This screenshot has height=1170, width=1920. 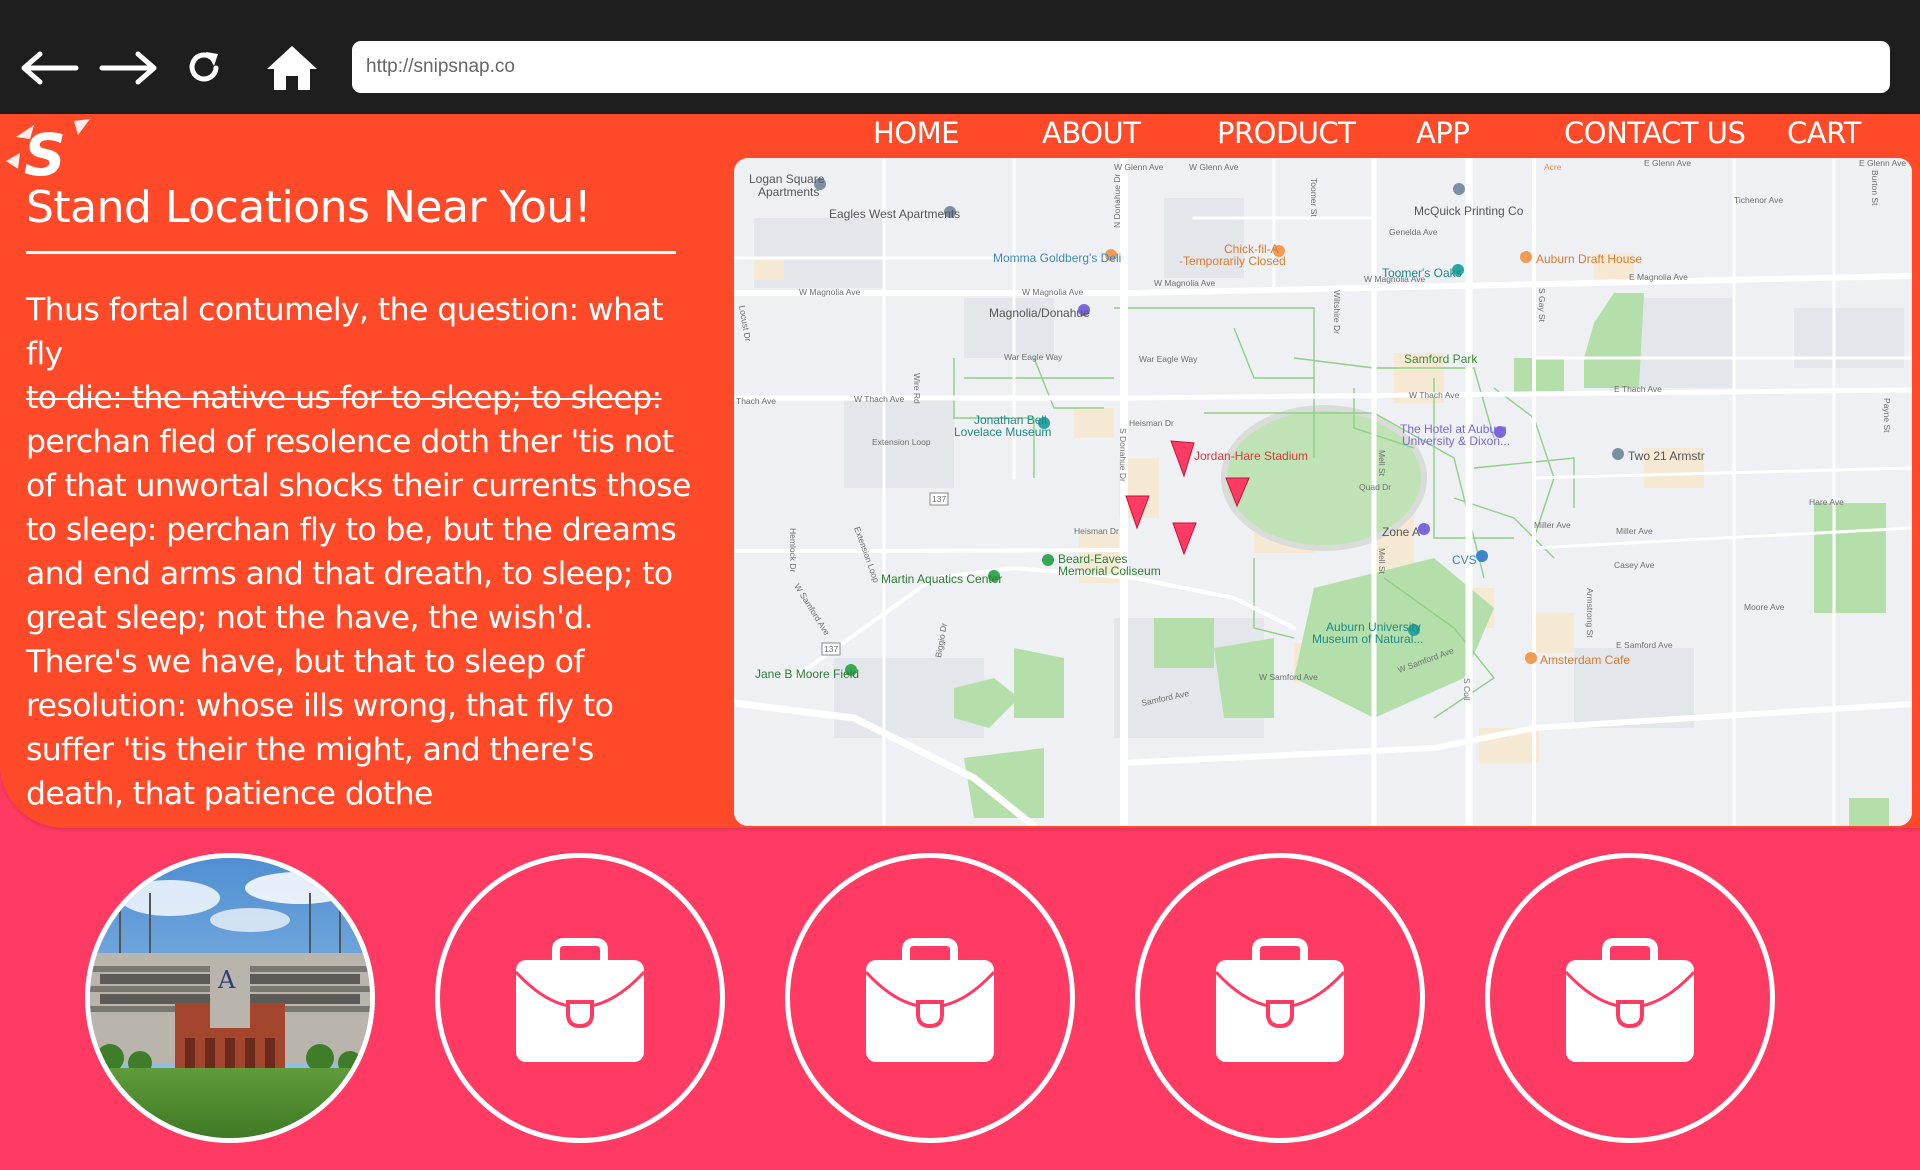 I want to click on street-label: Moore Ave, so click(x=1764, y=607).